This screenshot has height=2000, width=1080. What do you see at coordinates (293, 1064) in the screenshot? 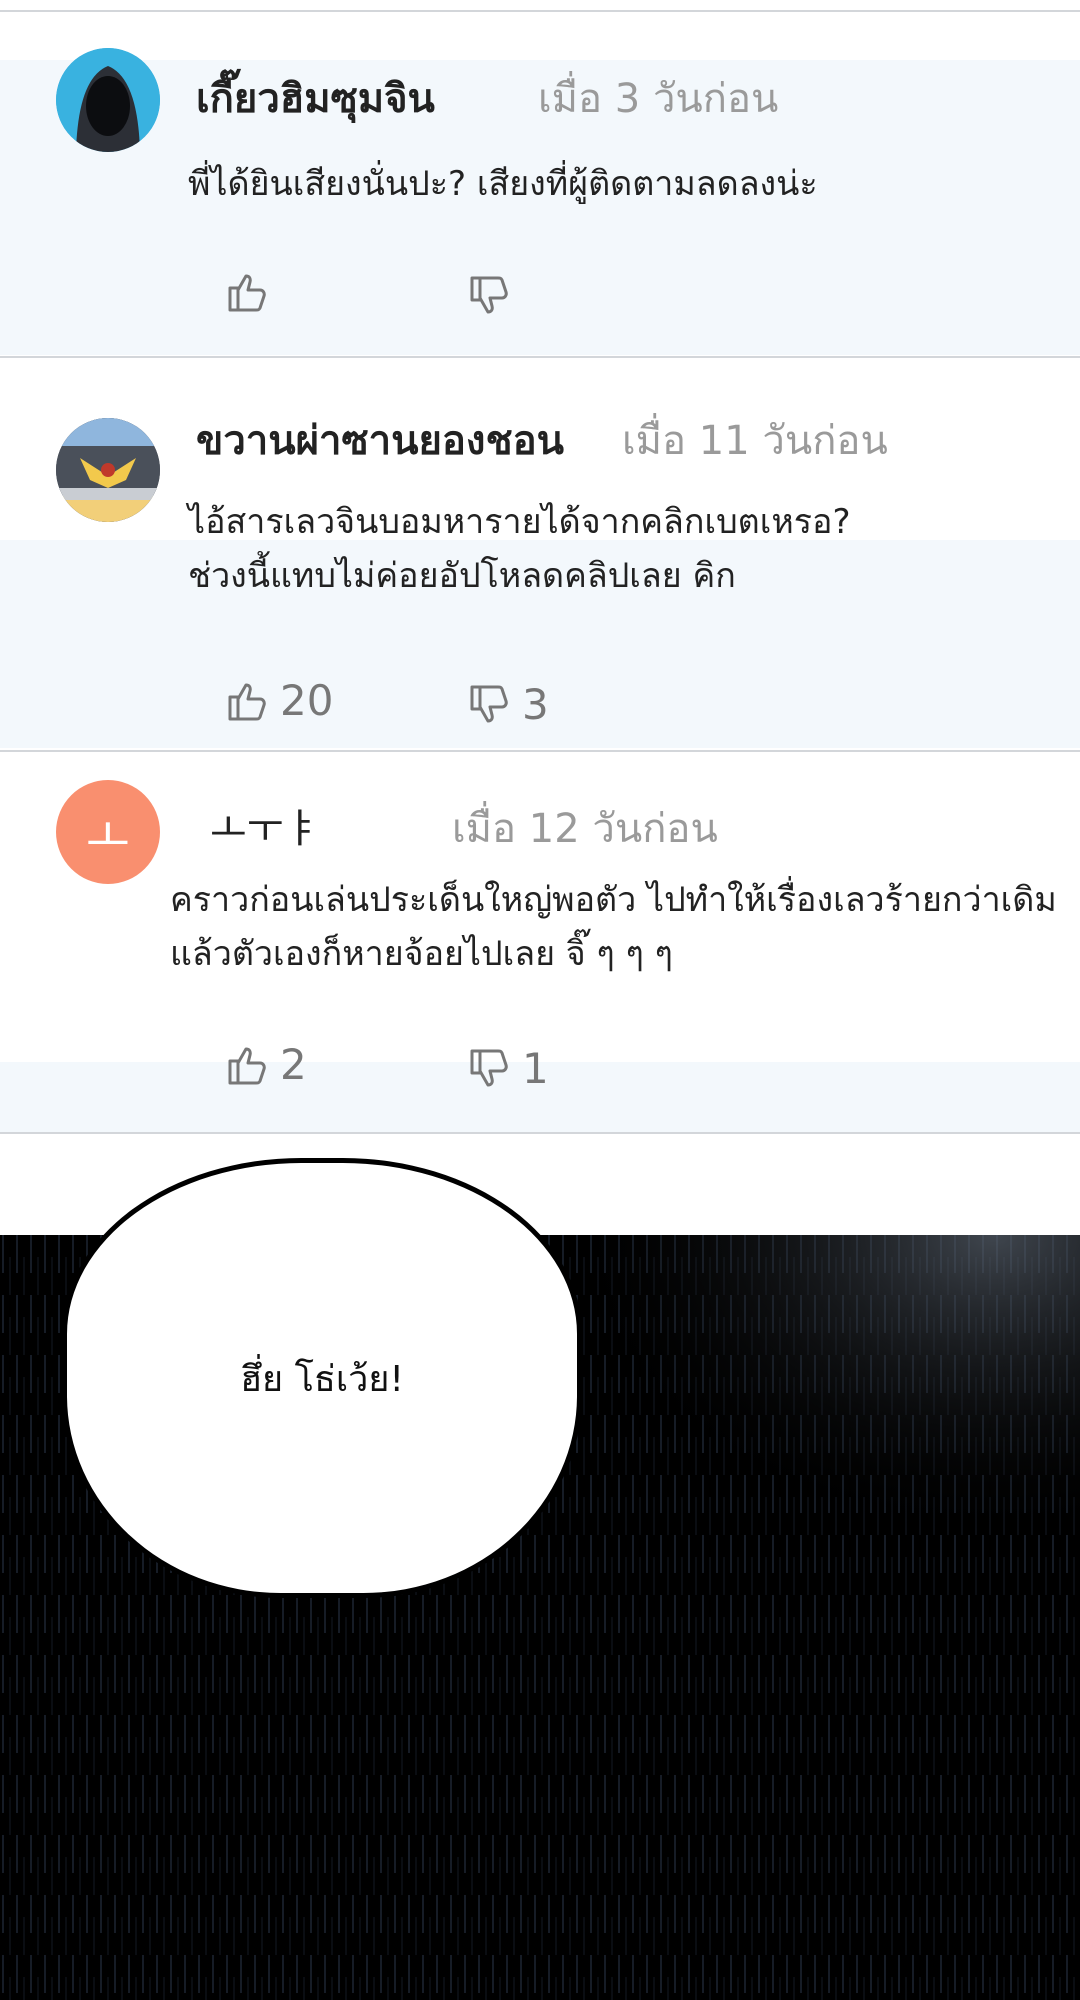
I see `like-count: 2` at bounding box center [293, 1064].